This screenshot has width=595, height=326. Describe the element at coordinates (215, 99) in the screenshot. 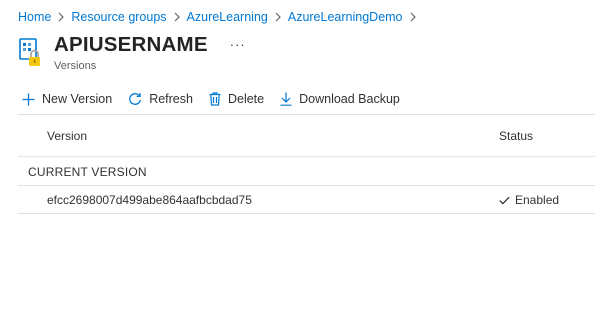

I see `trash-icon` at that location.